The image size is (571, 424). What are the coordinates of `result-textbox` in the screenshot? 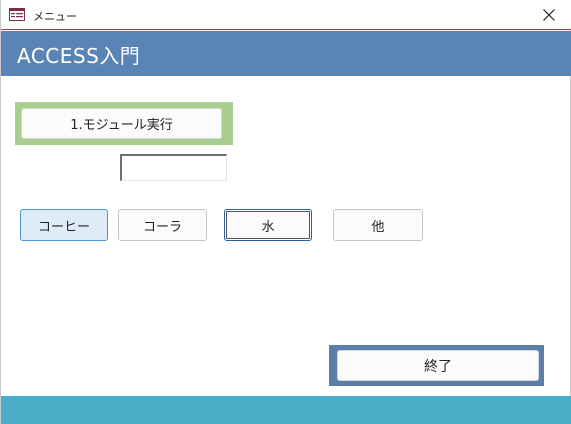 It's located at (173, 167).